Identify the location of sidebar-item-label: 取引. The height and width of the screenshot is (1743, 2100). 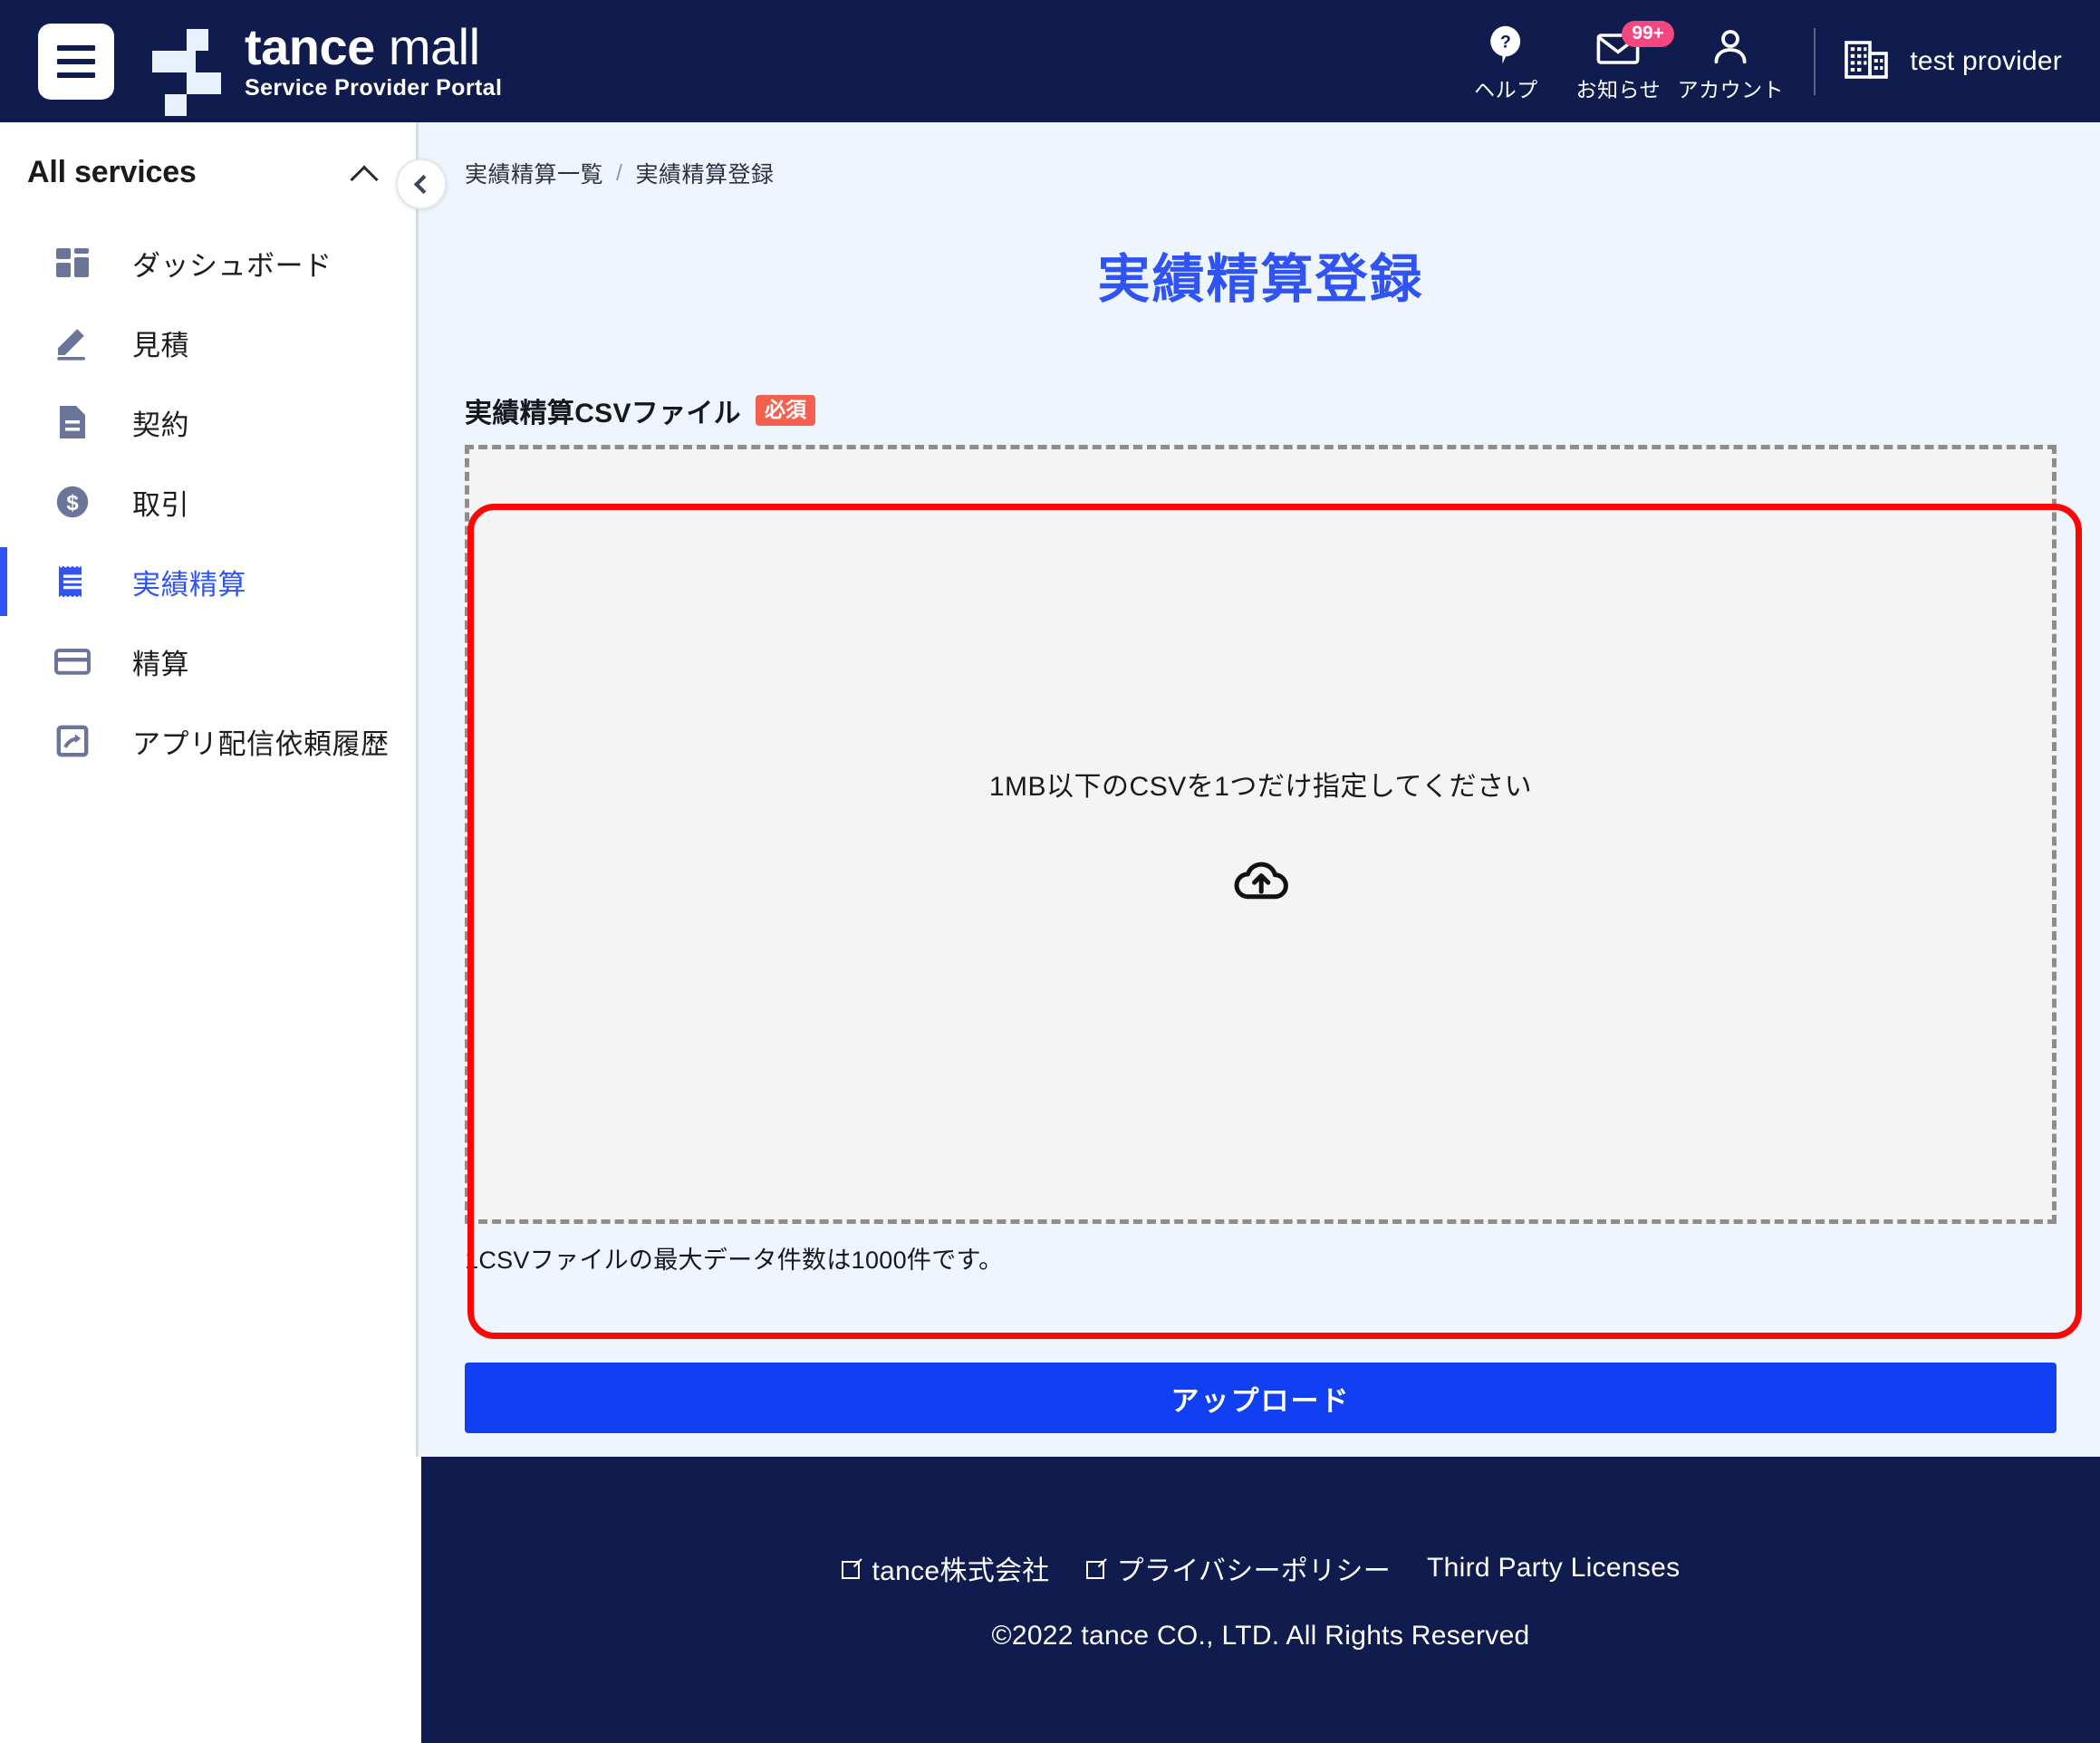
(160, 504).